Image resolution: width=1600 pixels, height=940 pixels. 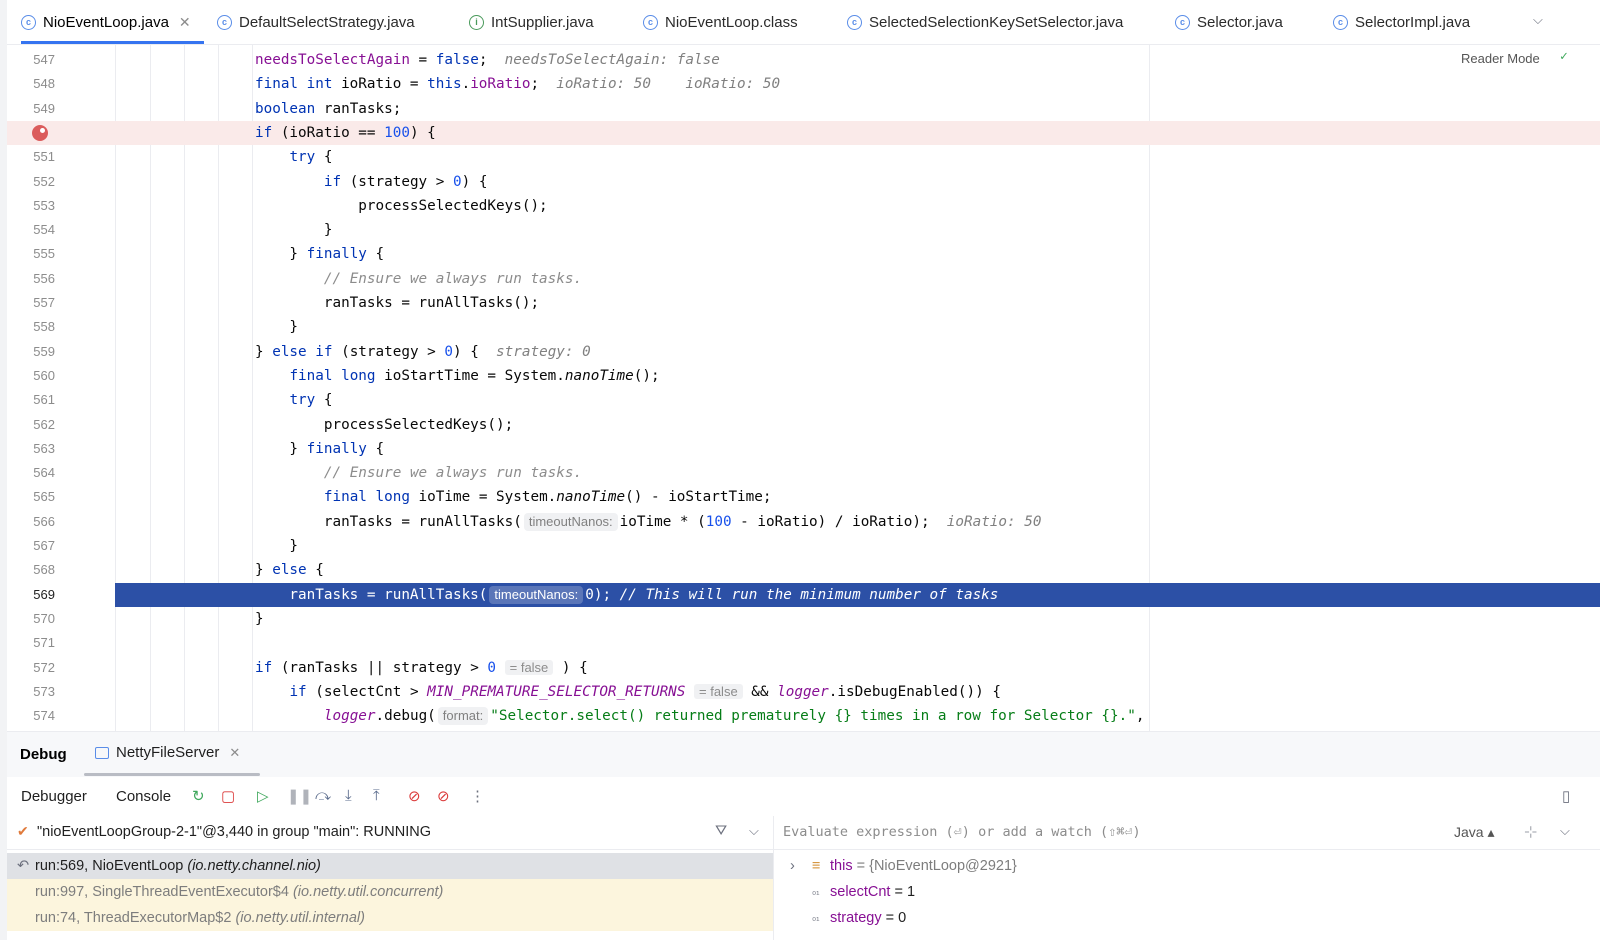 What do you see at coordinates (542, 22) in the screenshot?
I see `tab-label: IntSupplier.java` at bounding box center [542, 22].